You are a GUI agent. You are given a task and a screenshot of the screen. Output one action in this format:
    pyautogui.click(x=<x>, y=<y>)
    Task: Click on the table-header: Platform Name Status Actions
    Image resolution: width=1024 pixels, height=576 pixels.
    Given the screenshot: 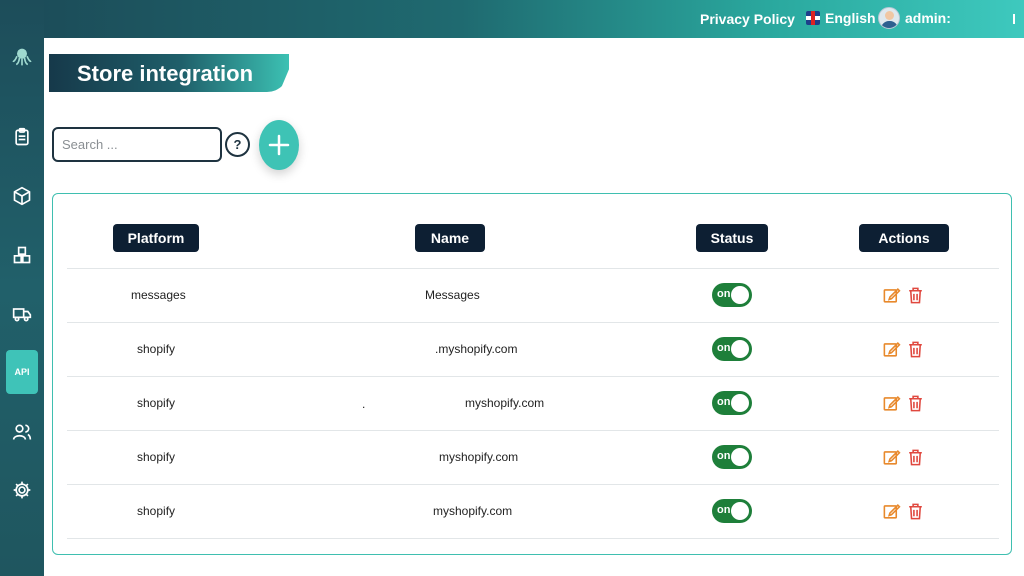 What is the action you would take?
    pyautogui.click(x=532, y=231)
    